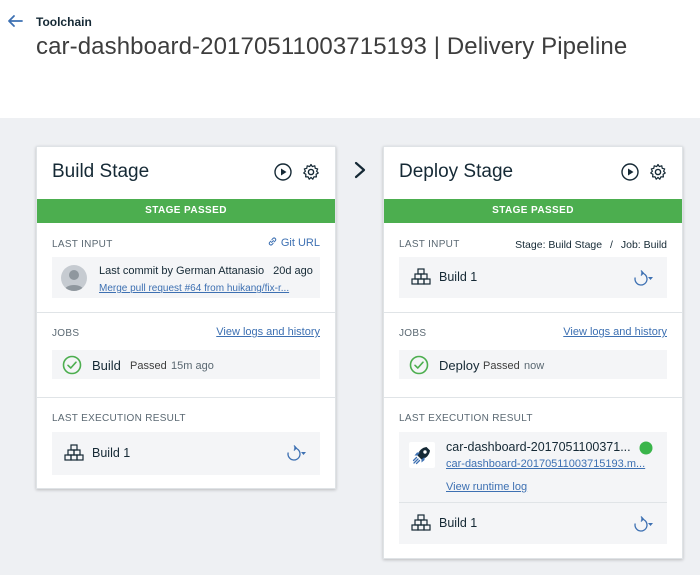  Describe the element at coordinates (192, 366) in the screenshot. I see `job-time: 15m ago` at that location.